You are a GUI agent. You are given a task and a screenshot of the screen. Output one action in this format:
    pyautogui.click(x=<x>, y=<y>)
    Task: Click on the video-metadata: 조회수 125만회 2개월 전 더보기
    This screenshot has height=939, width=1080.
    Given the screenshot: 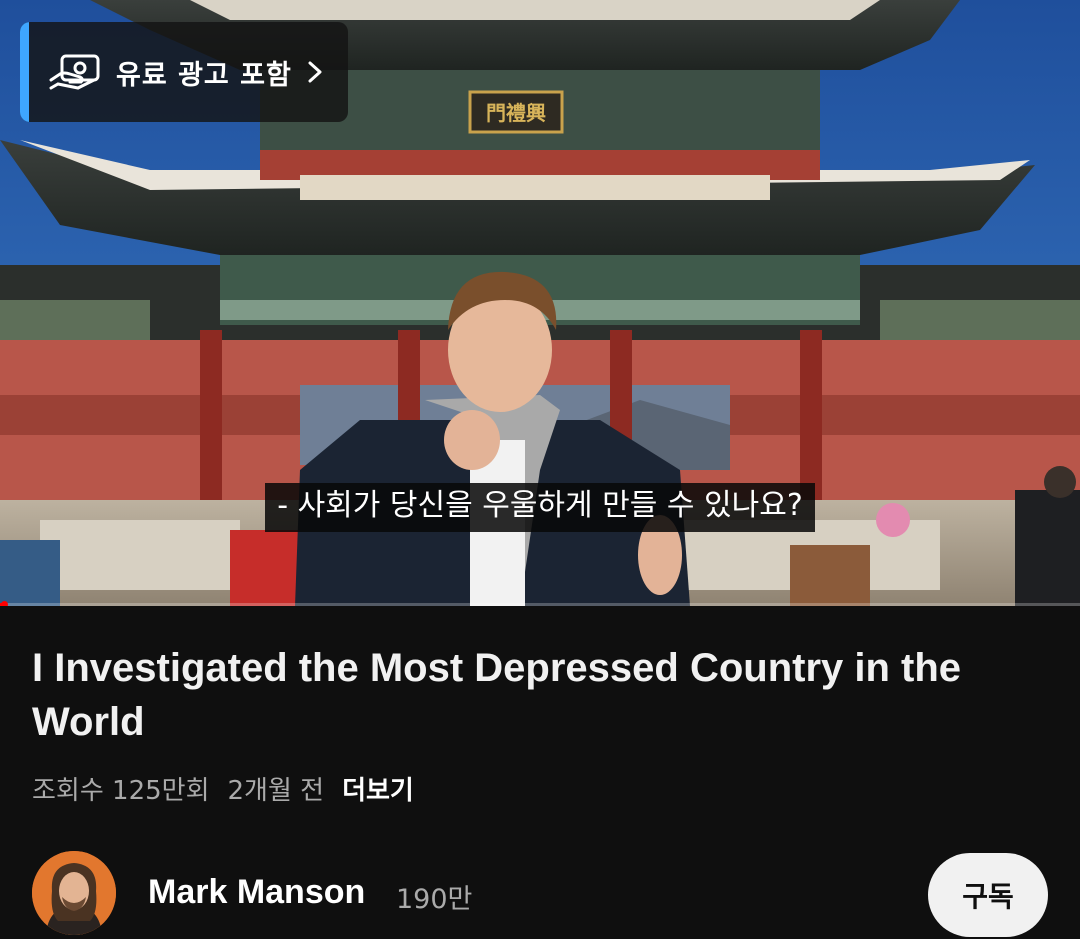 What is the action you would take?
    pyautogui.click(x=223, y=788)
    